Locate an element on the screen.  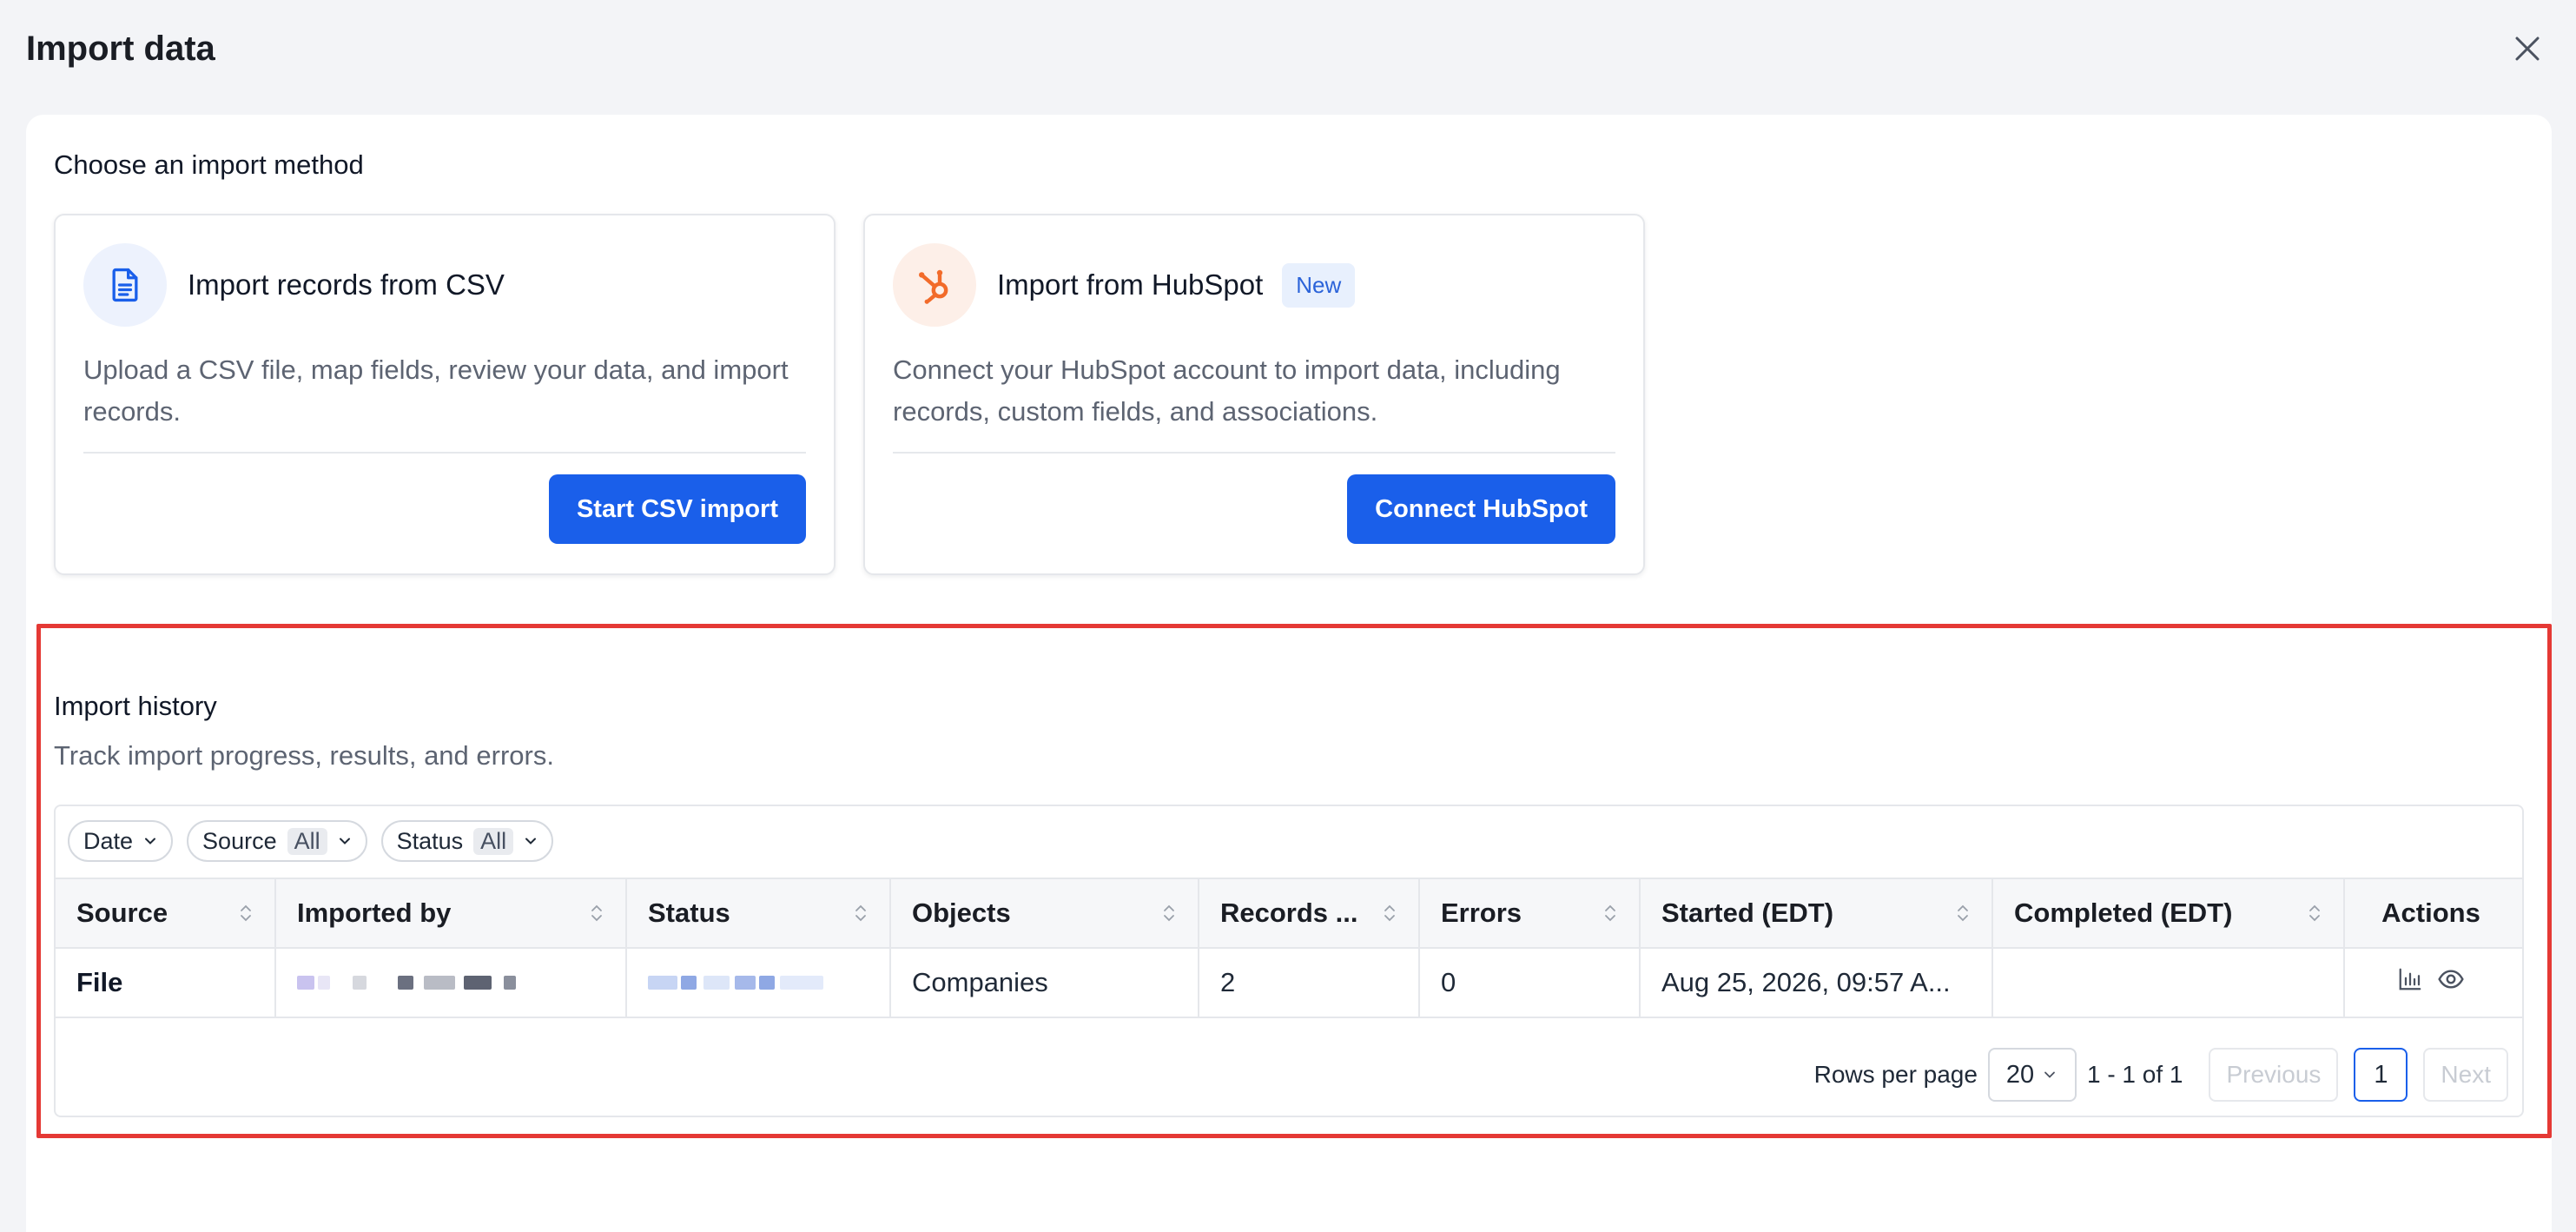
connect-hubspot-button: Connect HubSpot is located at coordinates (1481, 509).